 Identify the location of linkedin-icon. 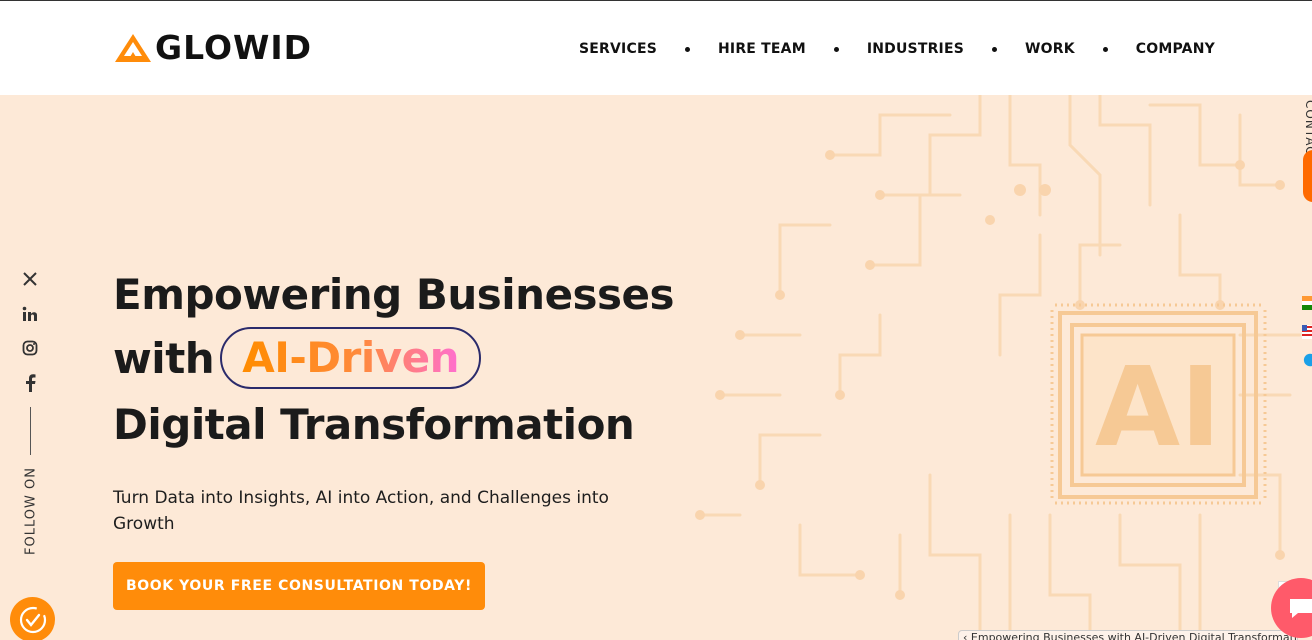
(30, 314).